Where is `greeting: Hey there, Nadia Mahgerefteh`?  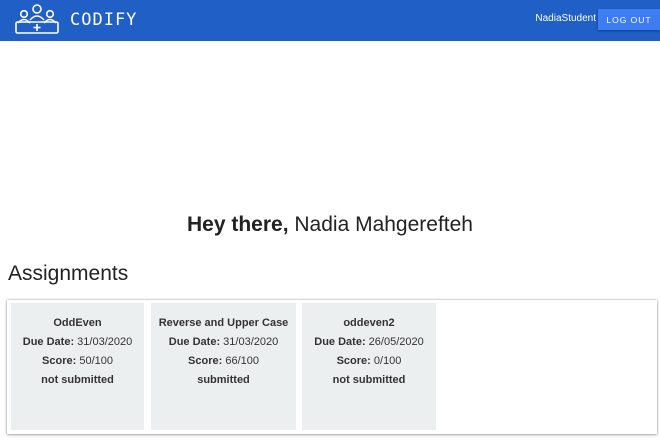
greeting: Hey there, Nadia Mahgerefteh is located at coordinates (330, 225).